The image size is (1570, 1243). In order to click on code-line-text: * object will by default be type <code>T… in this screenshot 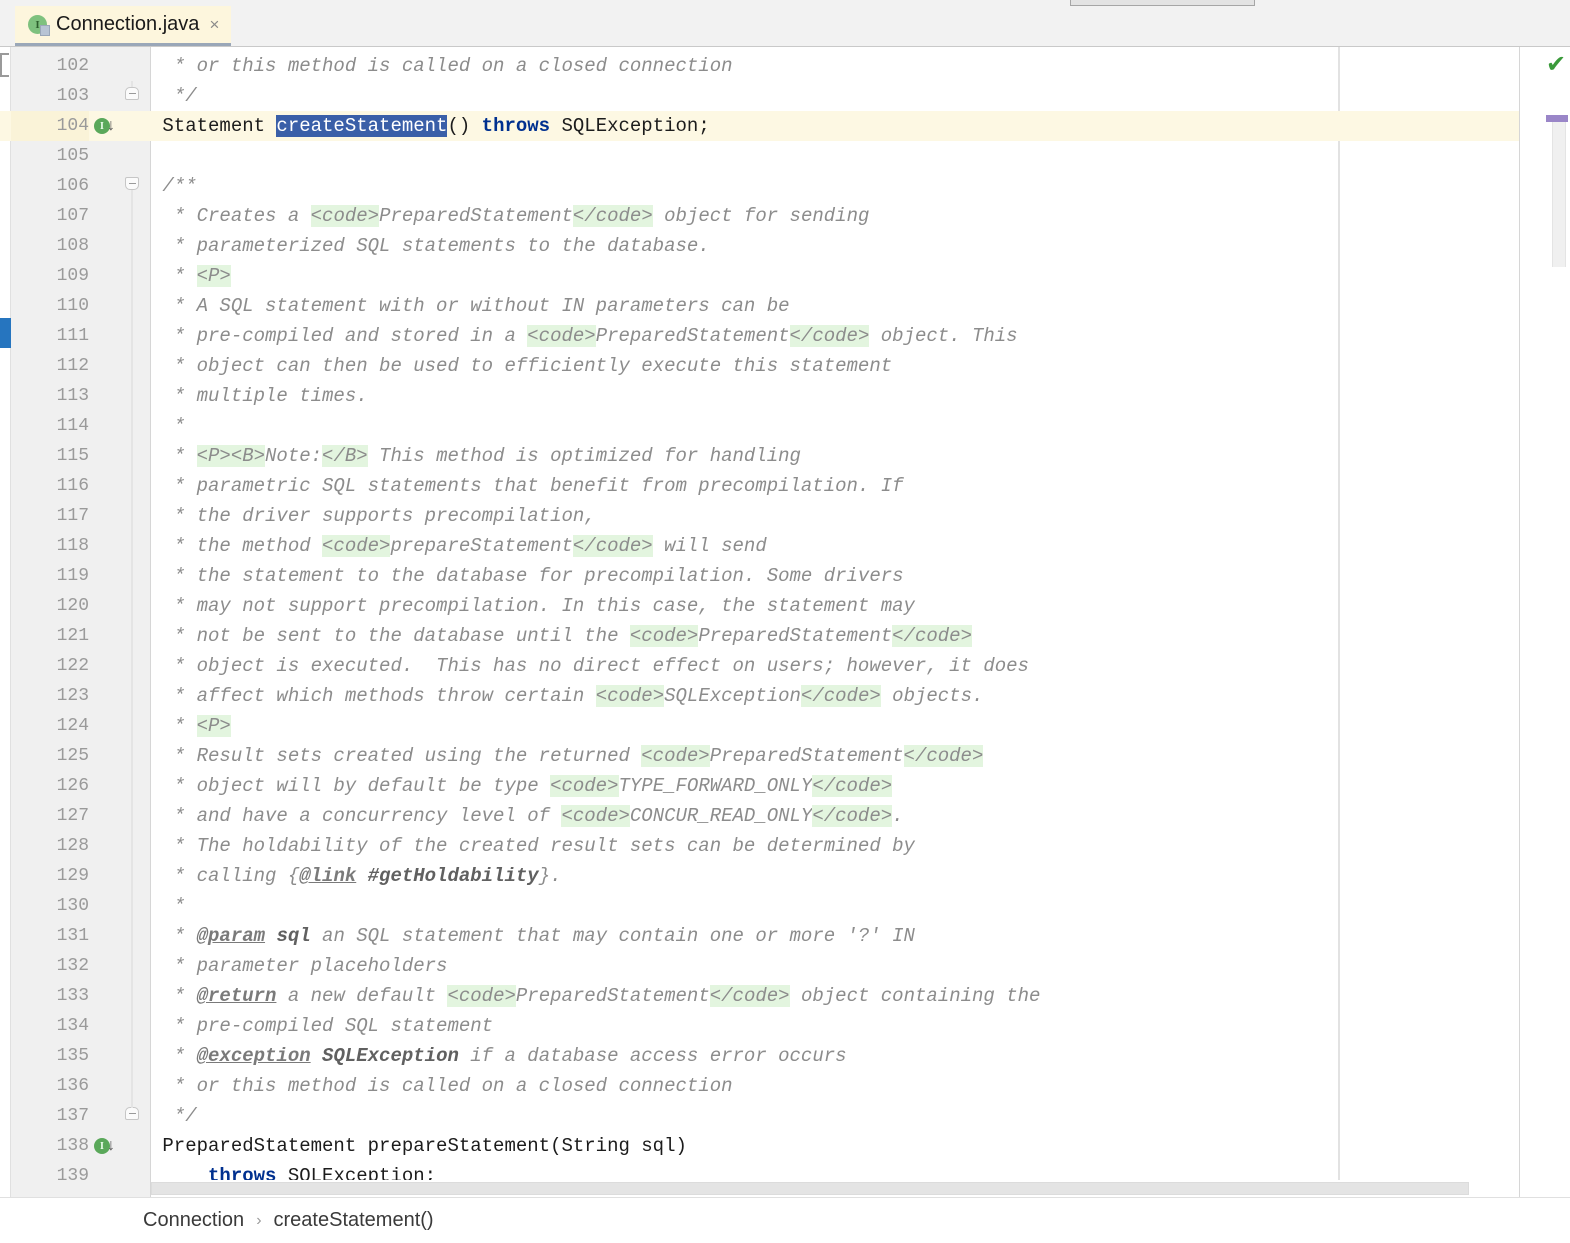, I will do `click(522, 786)`.